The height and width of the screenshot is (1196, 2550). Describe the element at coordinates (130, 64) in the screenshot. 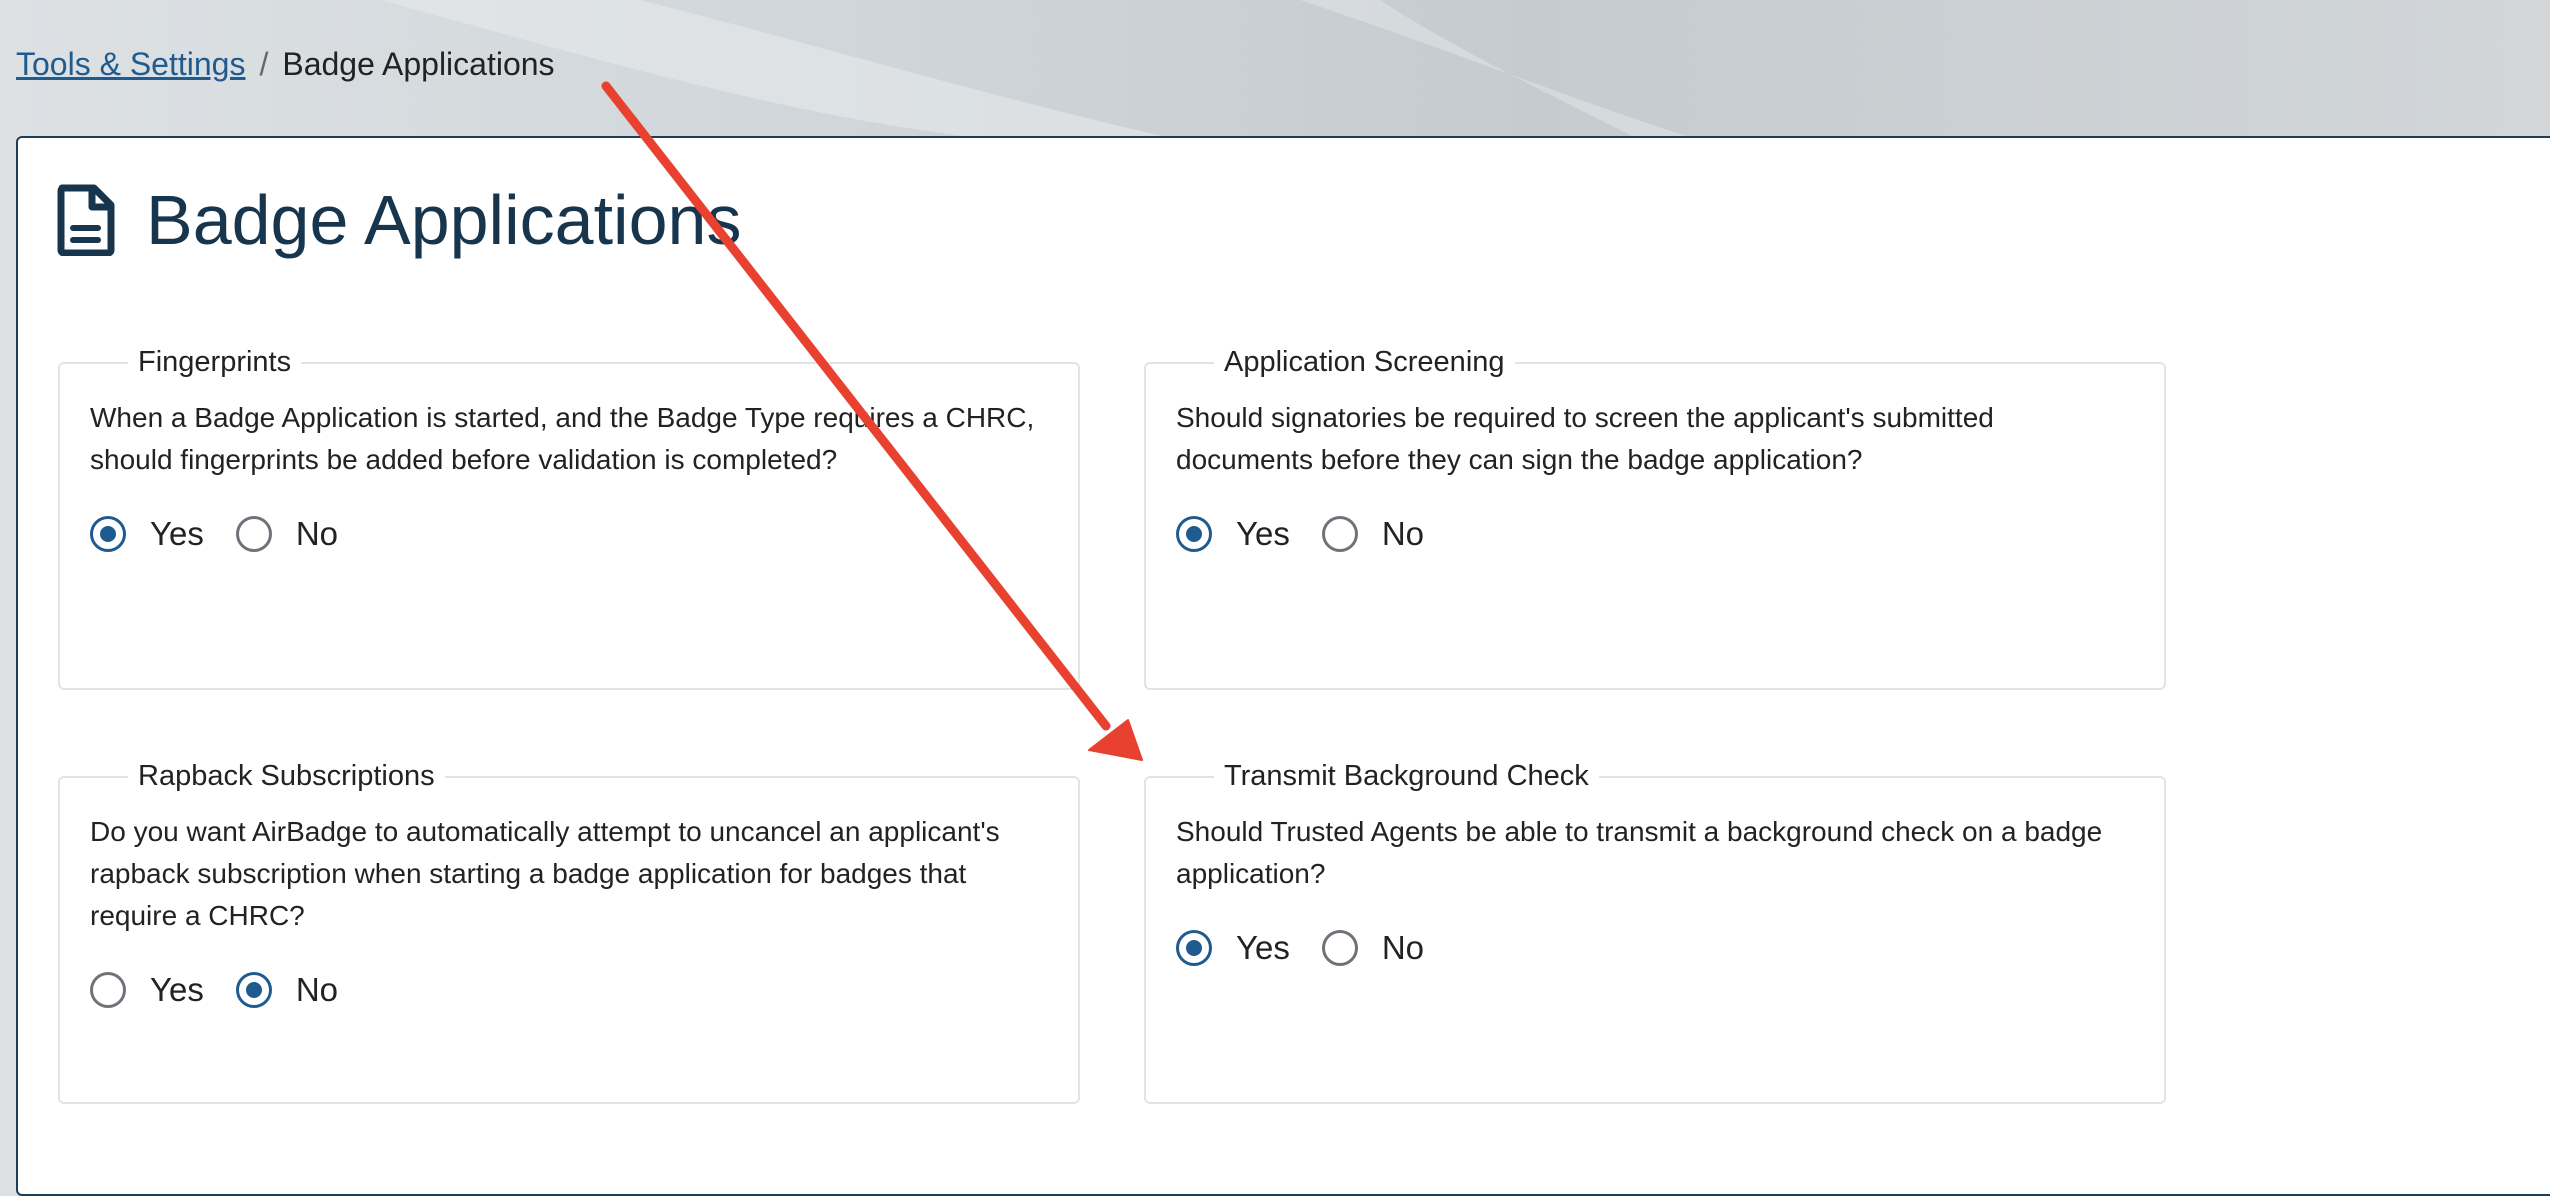

I see `breadcrumb-link-tools-settings: Tools & Settings` at that location.